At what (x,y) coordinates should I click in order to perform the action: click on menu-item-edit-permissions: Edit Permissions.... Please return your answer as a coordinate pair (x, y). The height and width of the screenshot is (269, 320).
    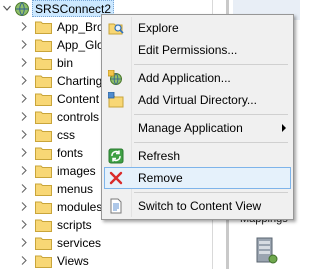
    Looking at the image, I should click on (197, 50).